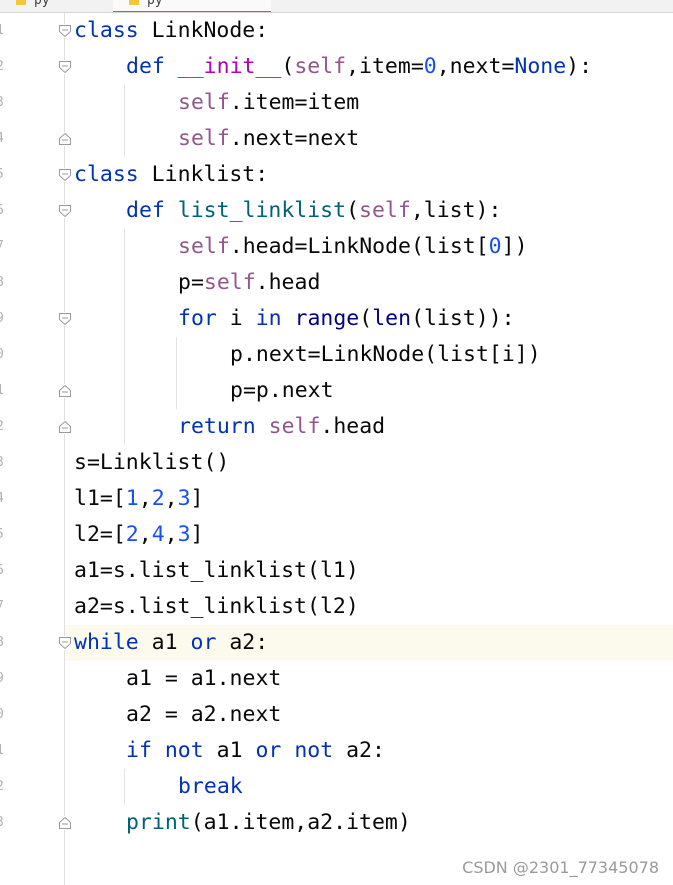 The width and height of the screenshot is (673, 885). Describe the element at coordinates (249, 283) in the screenshot. I see `code-line-8: p=self.head` at that location.